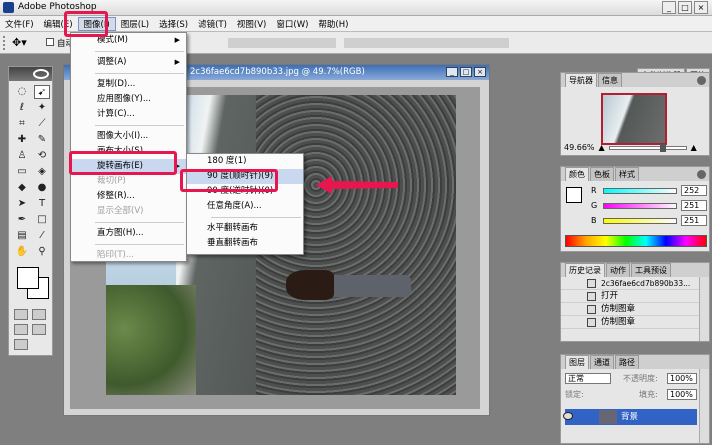 Image resolution: width=712 pixels, height=445 pixels. What do you see at coordinates (694, 205) in the screenshot?
I see `green-value-field: 251` at bounding box center [694, 205].